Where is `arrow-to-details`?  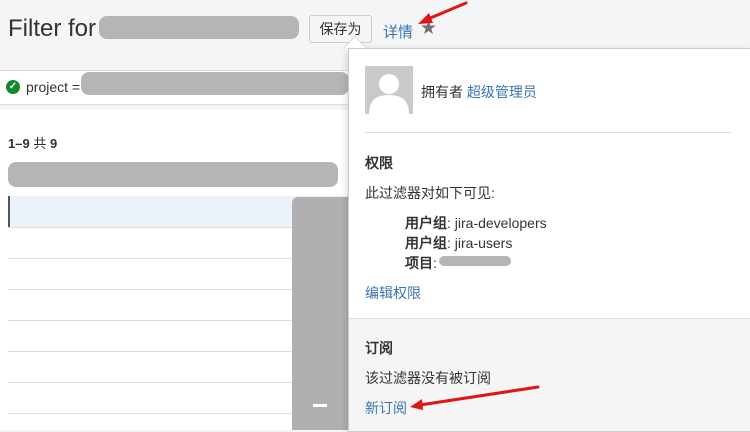 arrow-to-details is located at coordinates (443, 12).